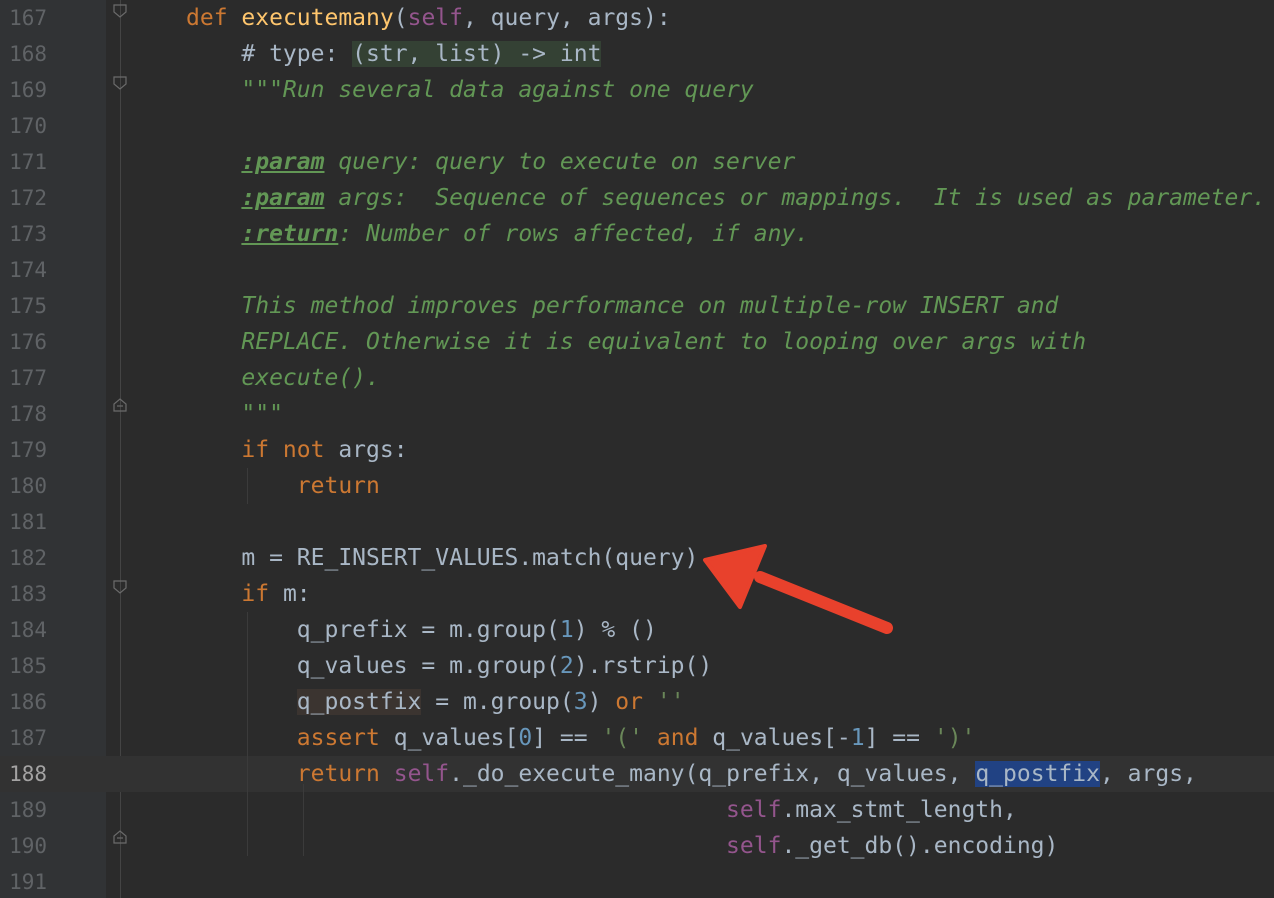 The image size is (1274, 898). I want to click on code-token: .max_stmt_length,, so click(899, 810).